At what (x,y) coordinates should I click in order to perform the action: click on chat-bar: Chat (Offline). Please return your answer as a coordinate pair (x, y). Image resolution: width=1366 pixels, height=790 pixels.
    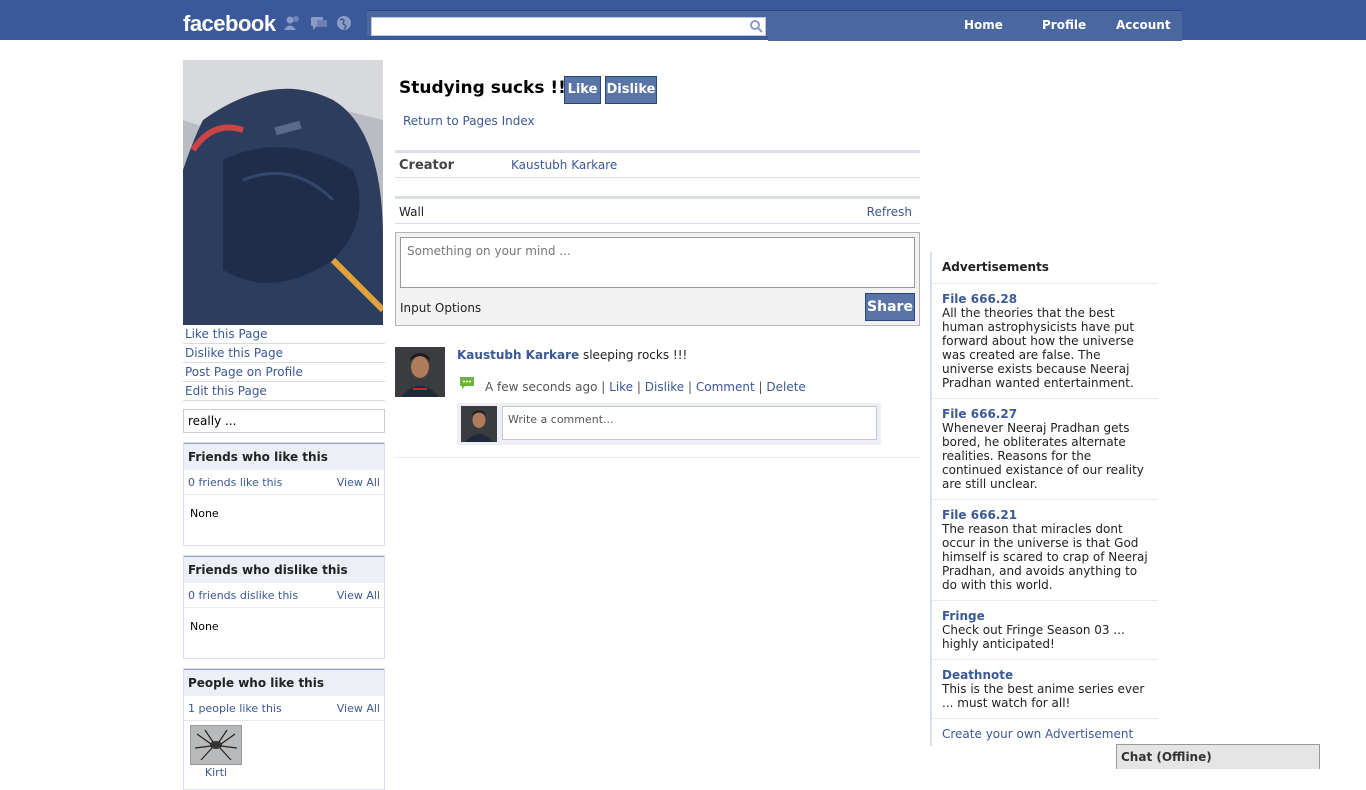
    Looking at the image, I should click on (1218, 756).